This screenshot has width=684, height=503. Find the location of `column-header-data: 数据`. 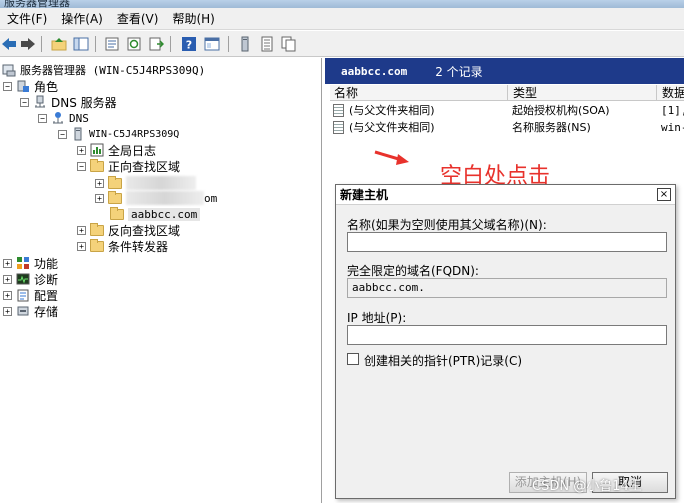

column-header-data: 数据 is located at coordinates (671, 93).